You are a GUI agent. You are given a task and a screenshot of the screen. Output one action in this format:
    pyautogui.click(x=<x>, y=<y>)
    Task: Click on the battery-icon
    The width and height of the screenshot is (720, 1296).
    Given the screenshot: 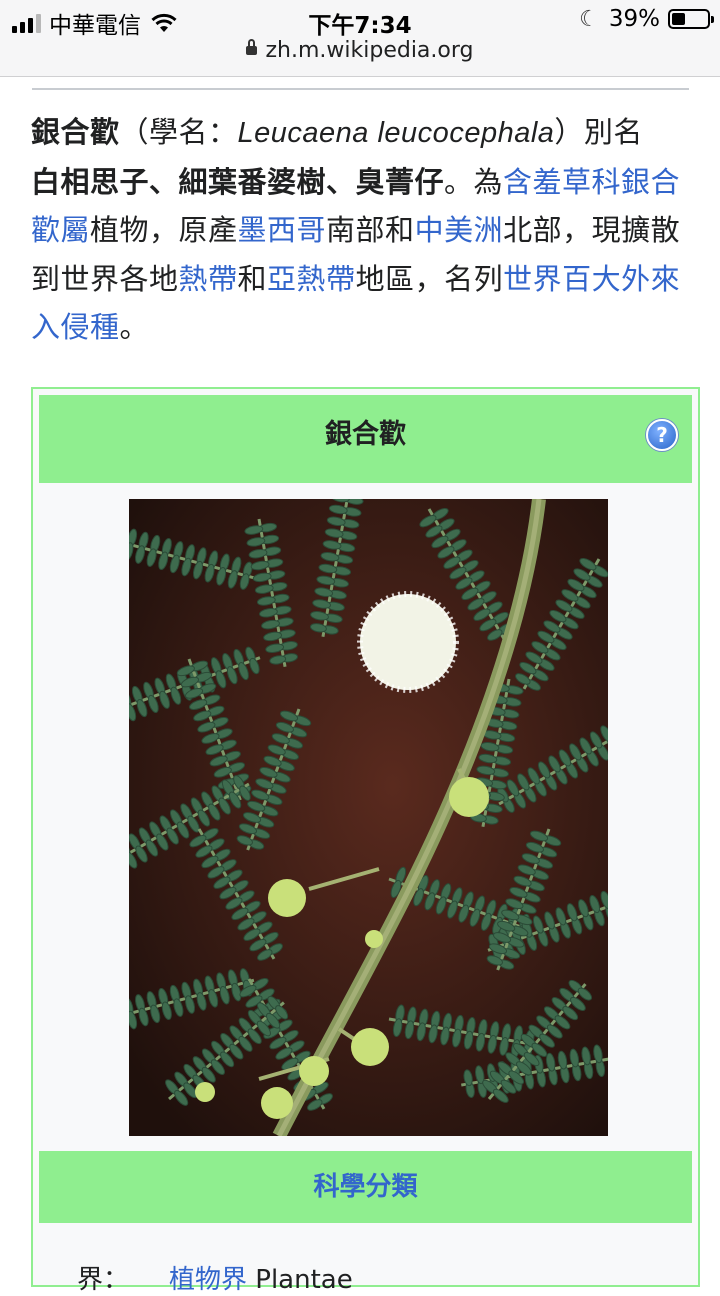 What is the action you would take?
    pyautogui.click(x=691, y=19)
    